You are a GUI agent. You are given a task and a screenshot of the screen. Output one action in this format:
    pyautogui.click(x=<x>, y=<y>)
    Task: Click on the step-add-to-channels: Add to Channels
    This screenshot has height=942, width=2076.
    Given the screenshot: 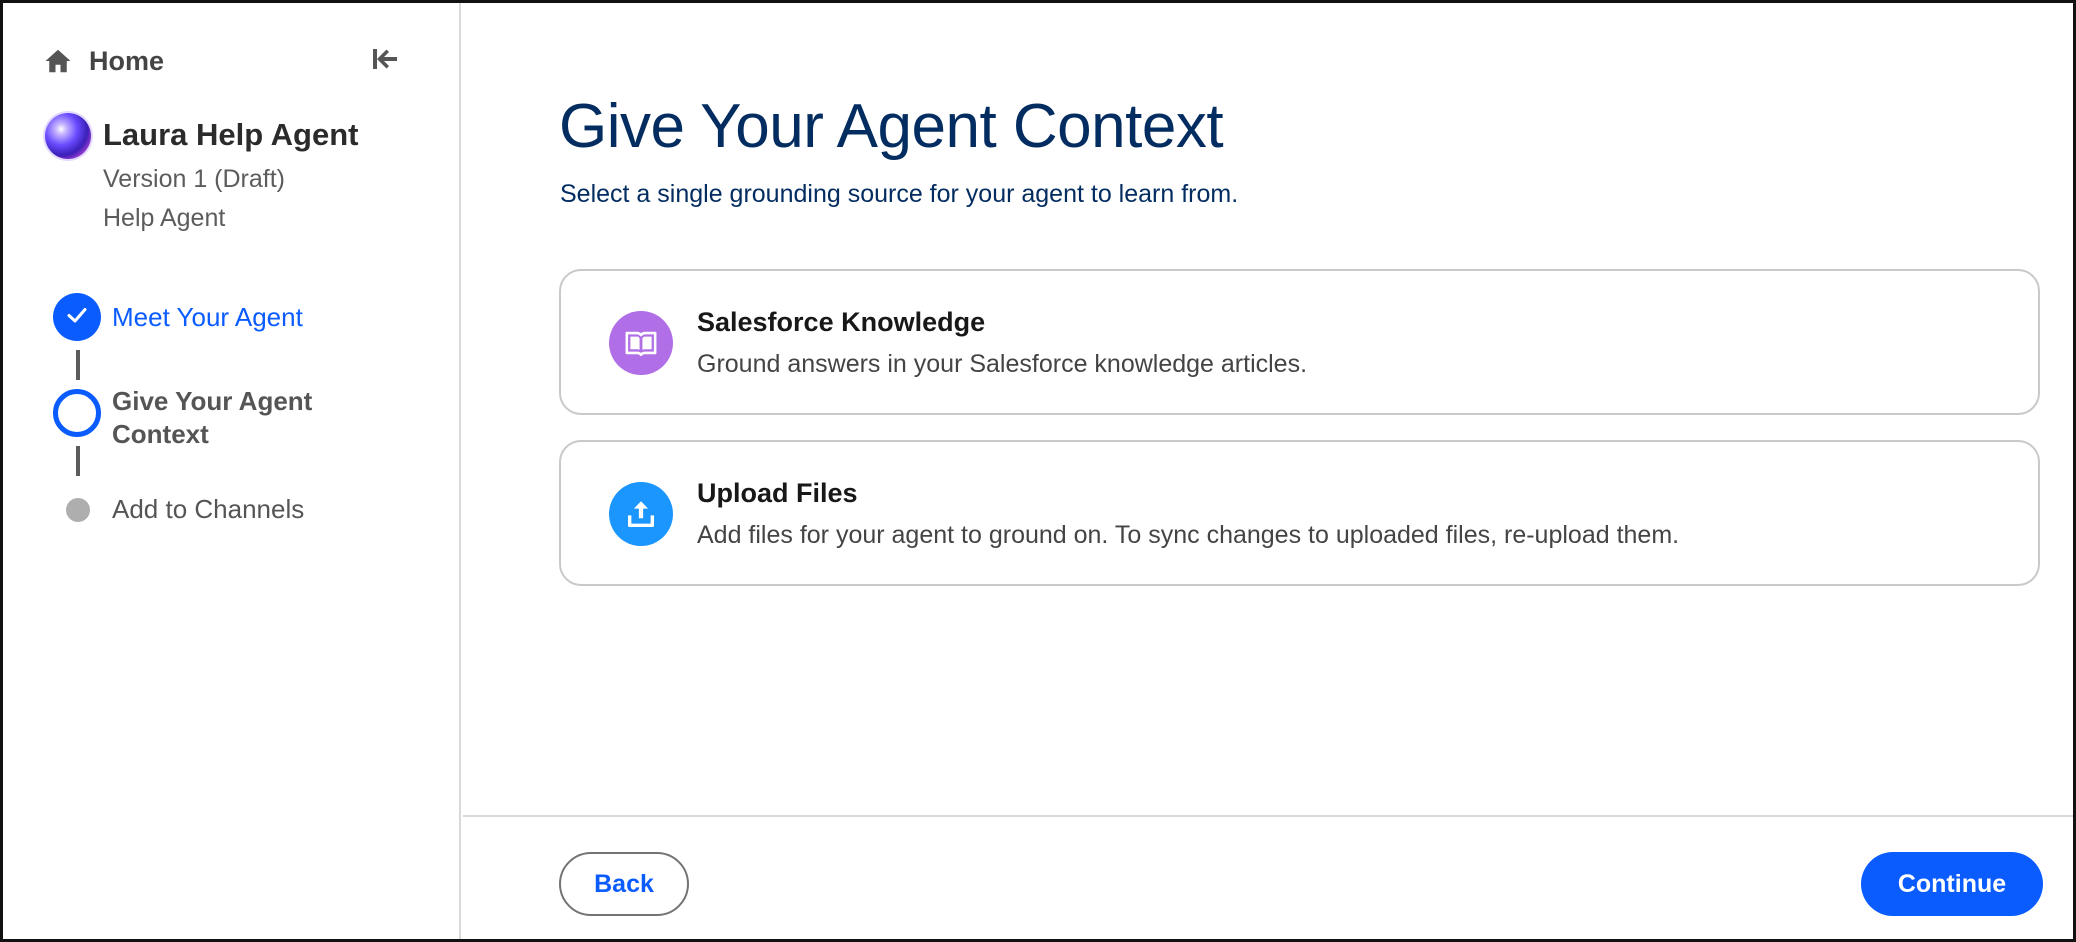 What is the action you would take?
    pyautogui.click(x=178, y=510)
    